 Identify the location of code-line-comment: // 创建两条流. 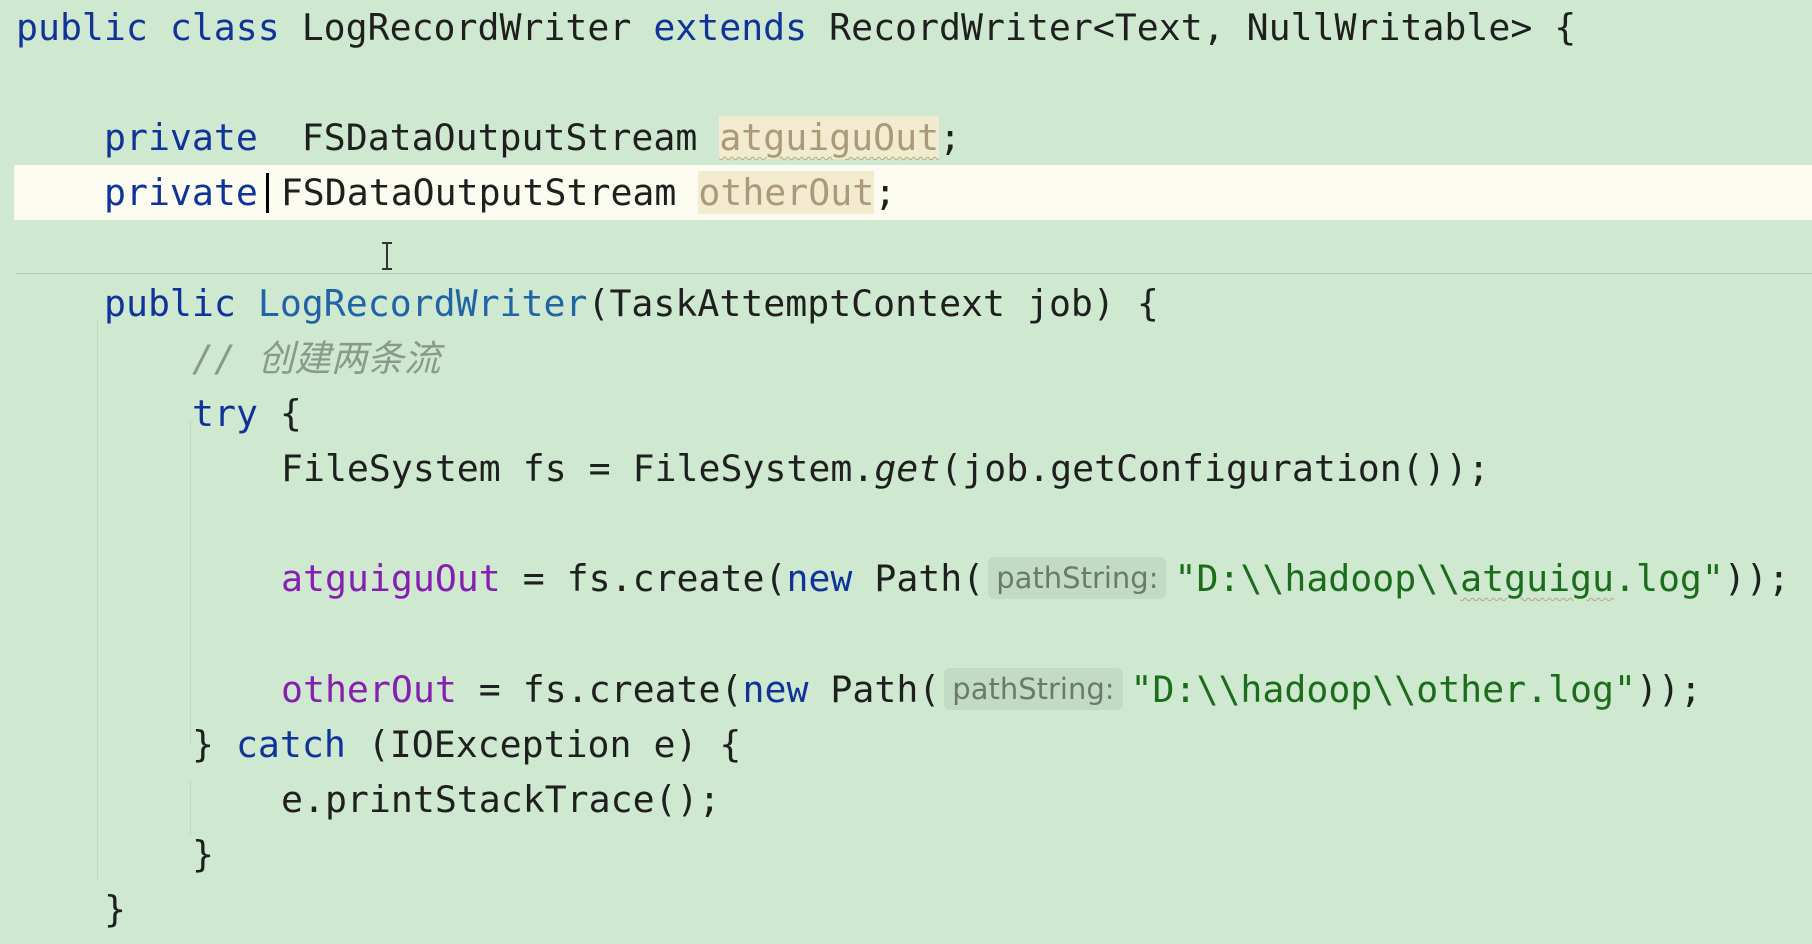
(316, 359).